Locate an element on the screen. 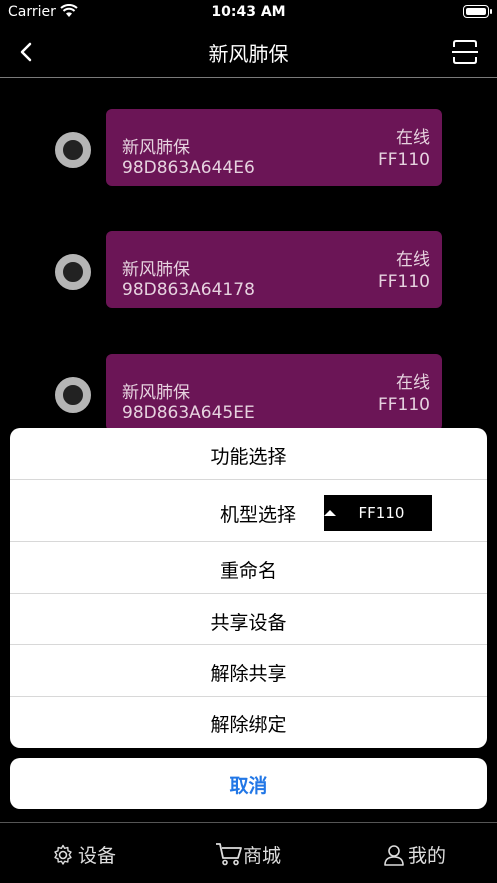  unshare-button: 解除共享 is located at coordinates (248, 671).